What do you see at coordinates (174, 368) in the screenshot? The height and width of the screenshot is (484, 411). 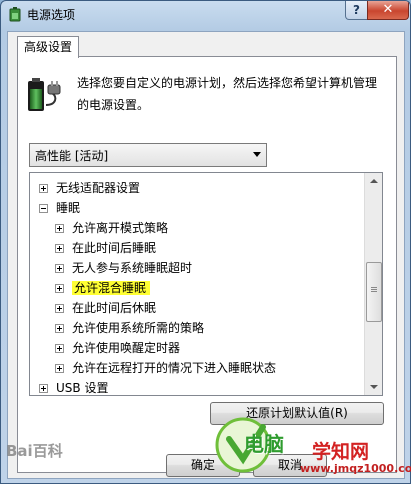 I see `tree-item-label: 允许在远程打开的情况下进入睡眠状态` at bounding box center [174, 368].